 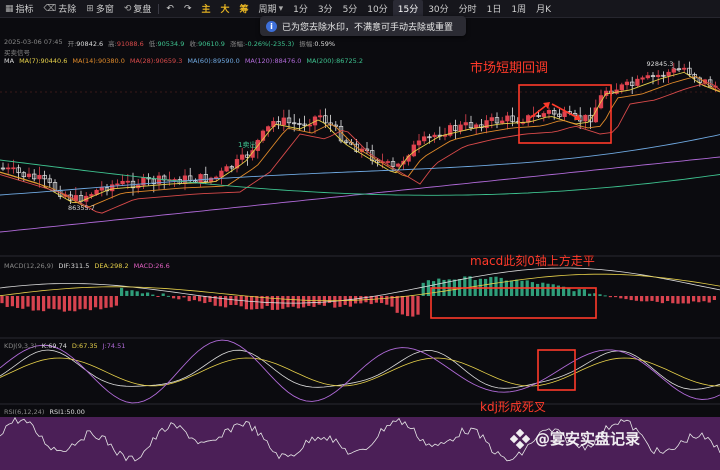 I want to click on amplitude-value: 振幅:0.59%, so click(x=317, y=44).